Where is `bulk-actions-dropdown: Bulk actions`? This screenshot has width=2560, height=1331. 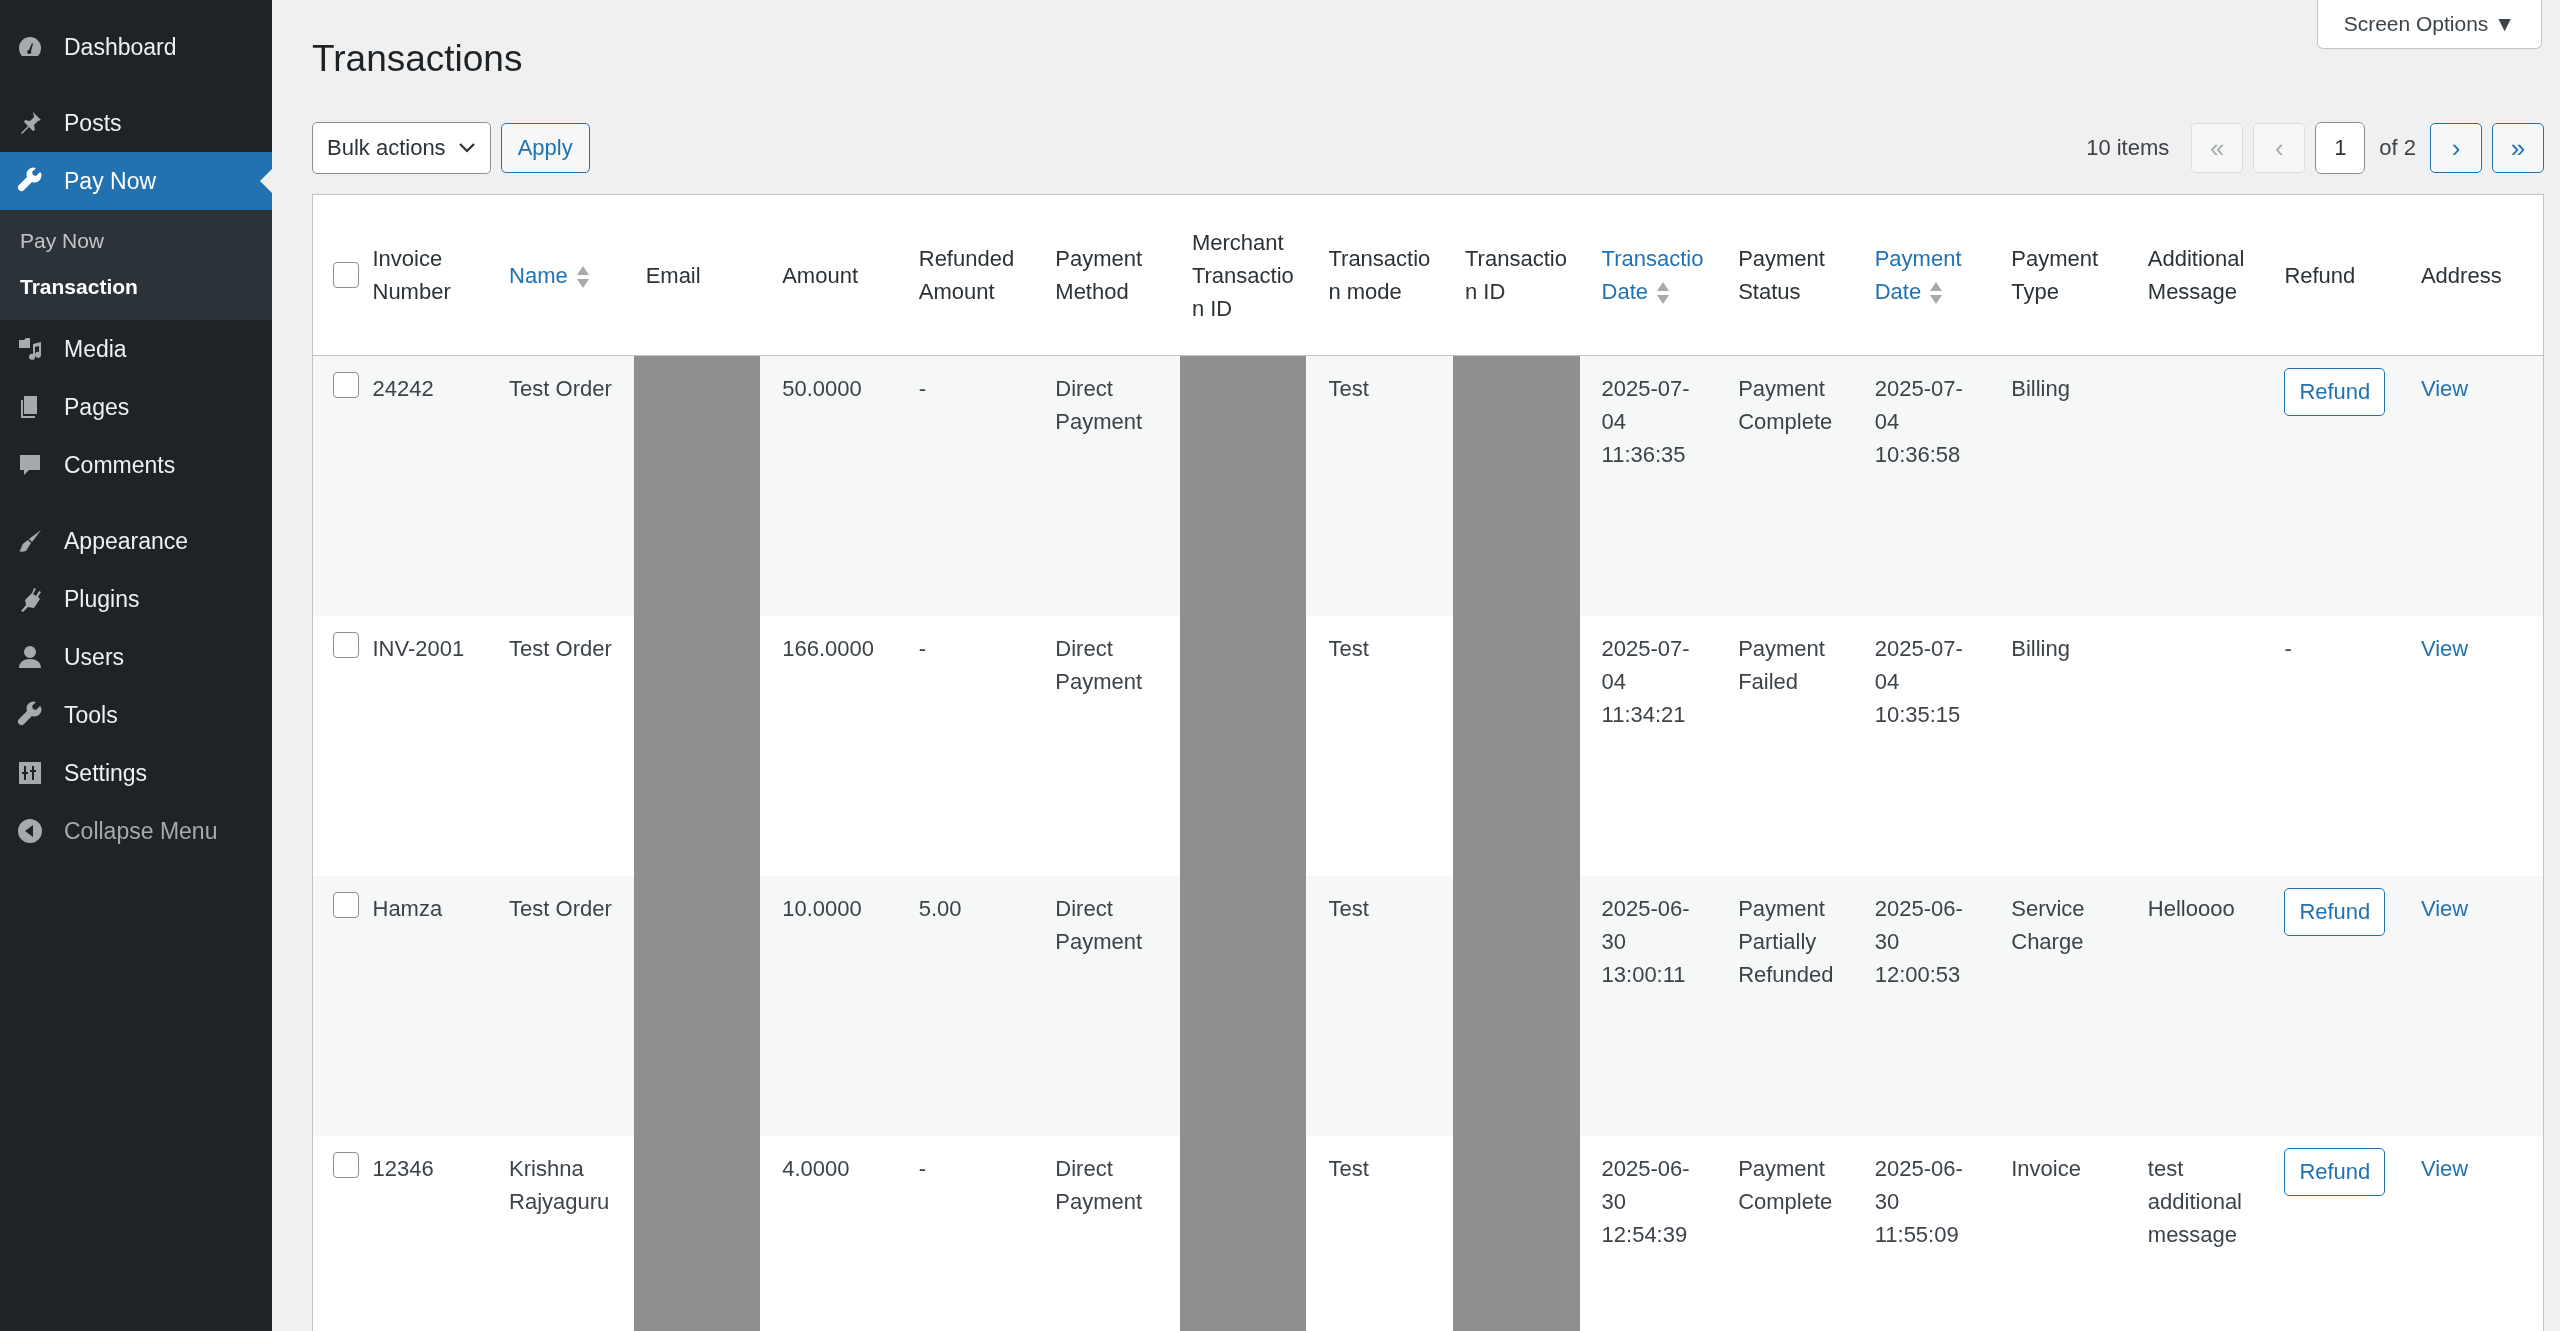
bulk-actions-dropdown: Bulk actions is located at coordinates (401, 148).